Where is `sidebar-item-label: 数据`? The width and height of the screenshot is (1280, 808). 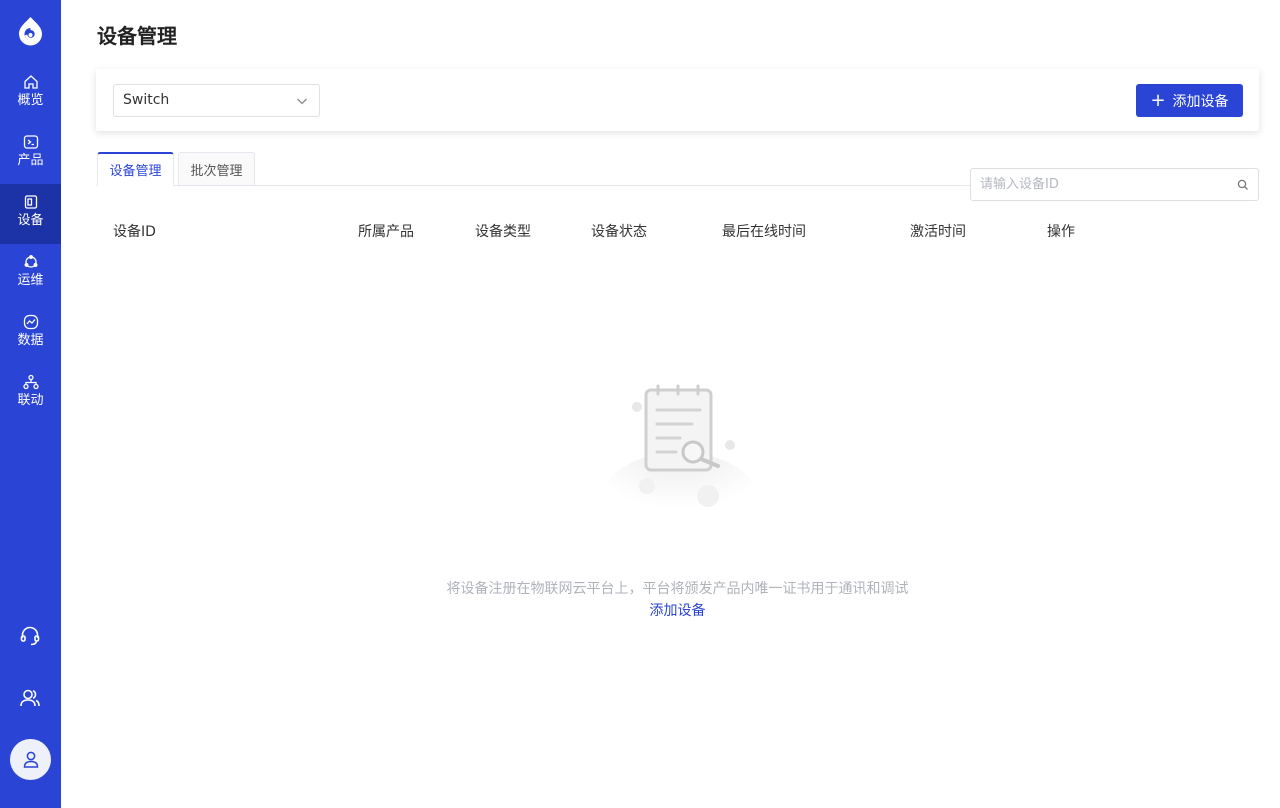
sidebar-item-label: 数据 is located at coordinates (30, 340).